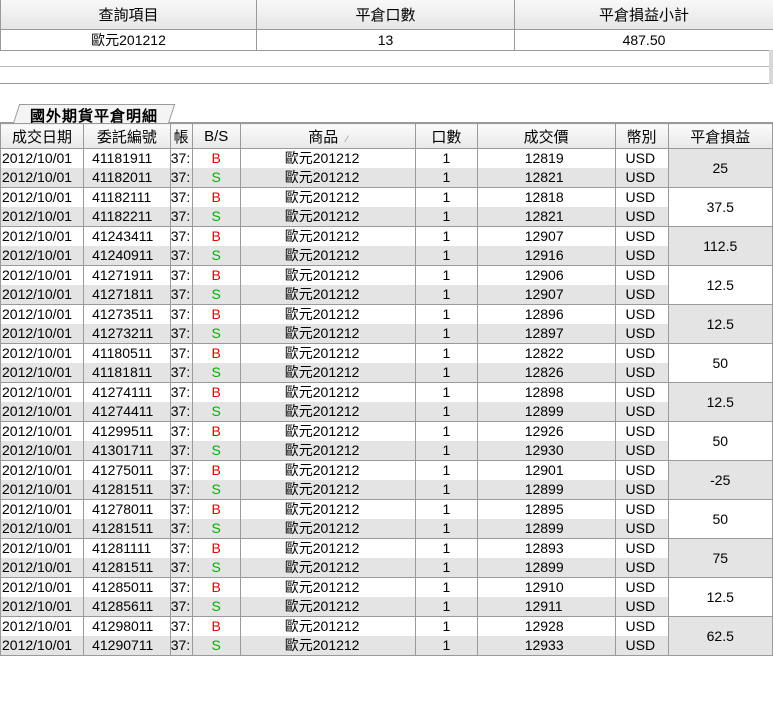  What do you see at coordinates (546, 626) in the screenshot?
I see `cell-price: 12928` at bounding box center [546, 626].